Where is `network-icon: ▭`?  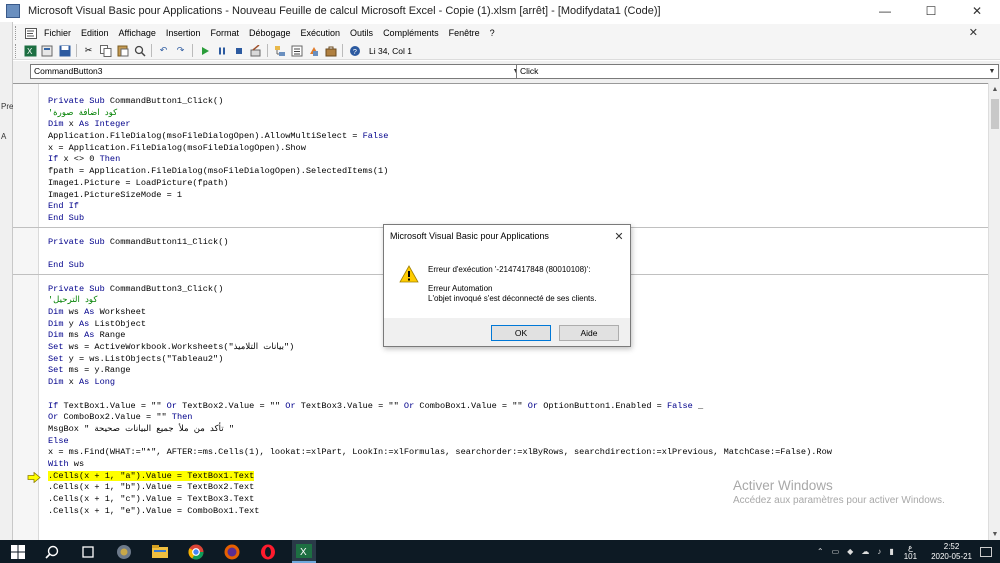 network-icon: ▭ is located at coordinates (836, 551).